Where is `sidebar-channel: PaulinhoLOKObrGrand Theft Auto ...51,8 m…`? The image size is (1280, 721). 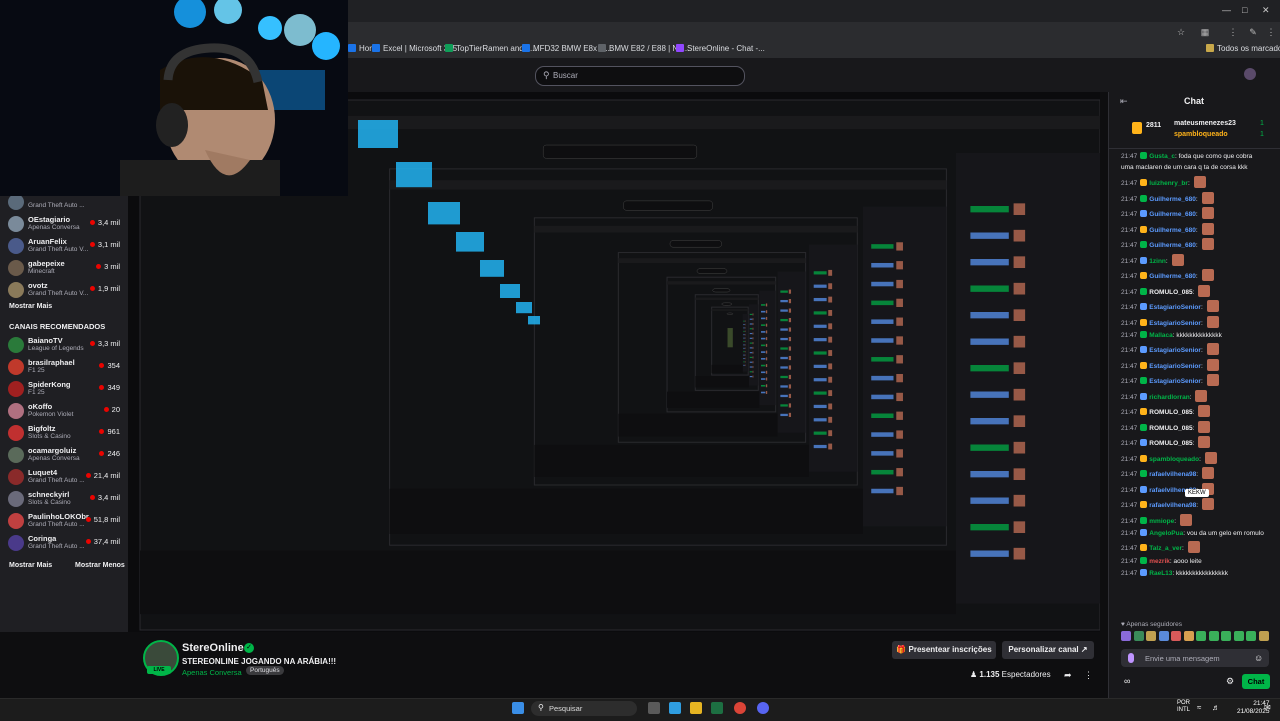
sidebar-channel: PaulinhoLOKObrGrand Theft Auto ...51,8 m… is located at coordinates (64, 521).